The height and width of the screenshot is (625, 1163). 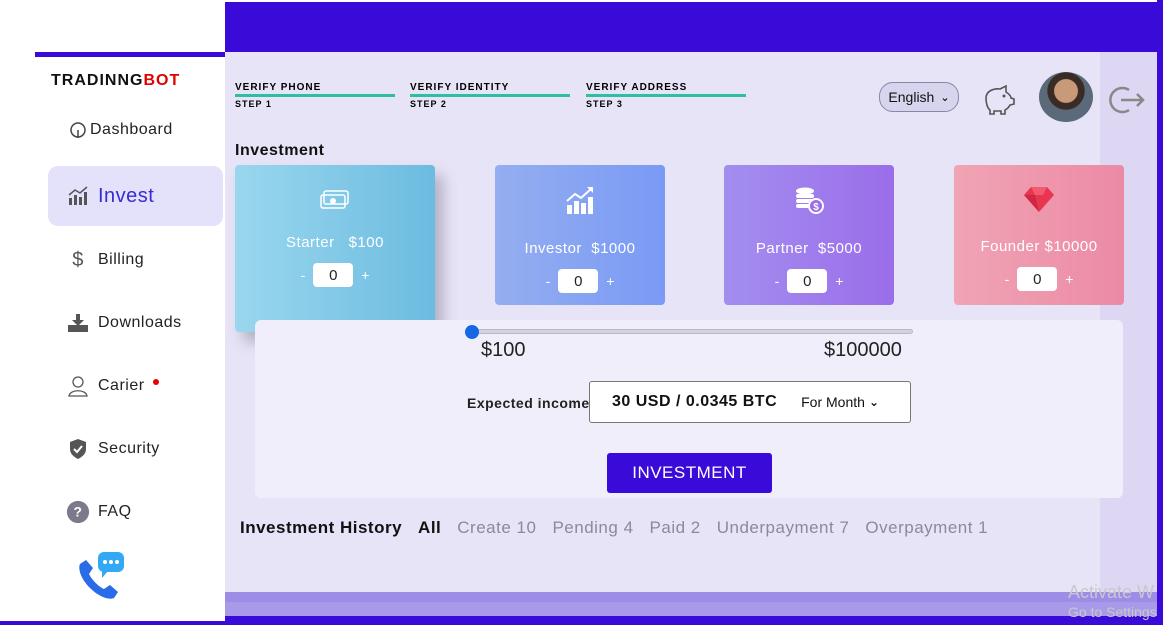 I want to click on sidebar-item-billing: $ Billing, so click(x=135, y=260).